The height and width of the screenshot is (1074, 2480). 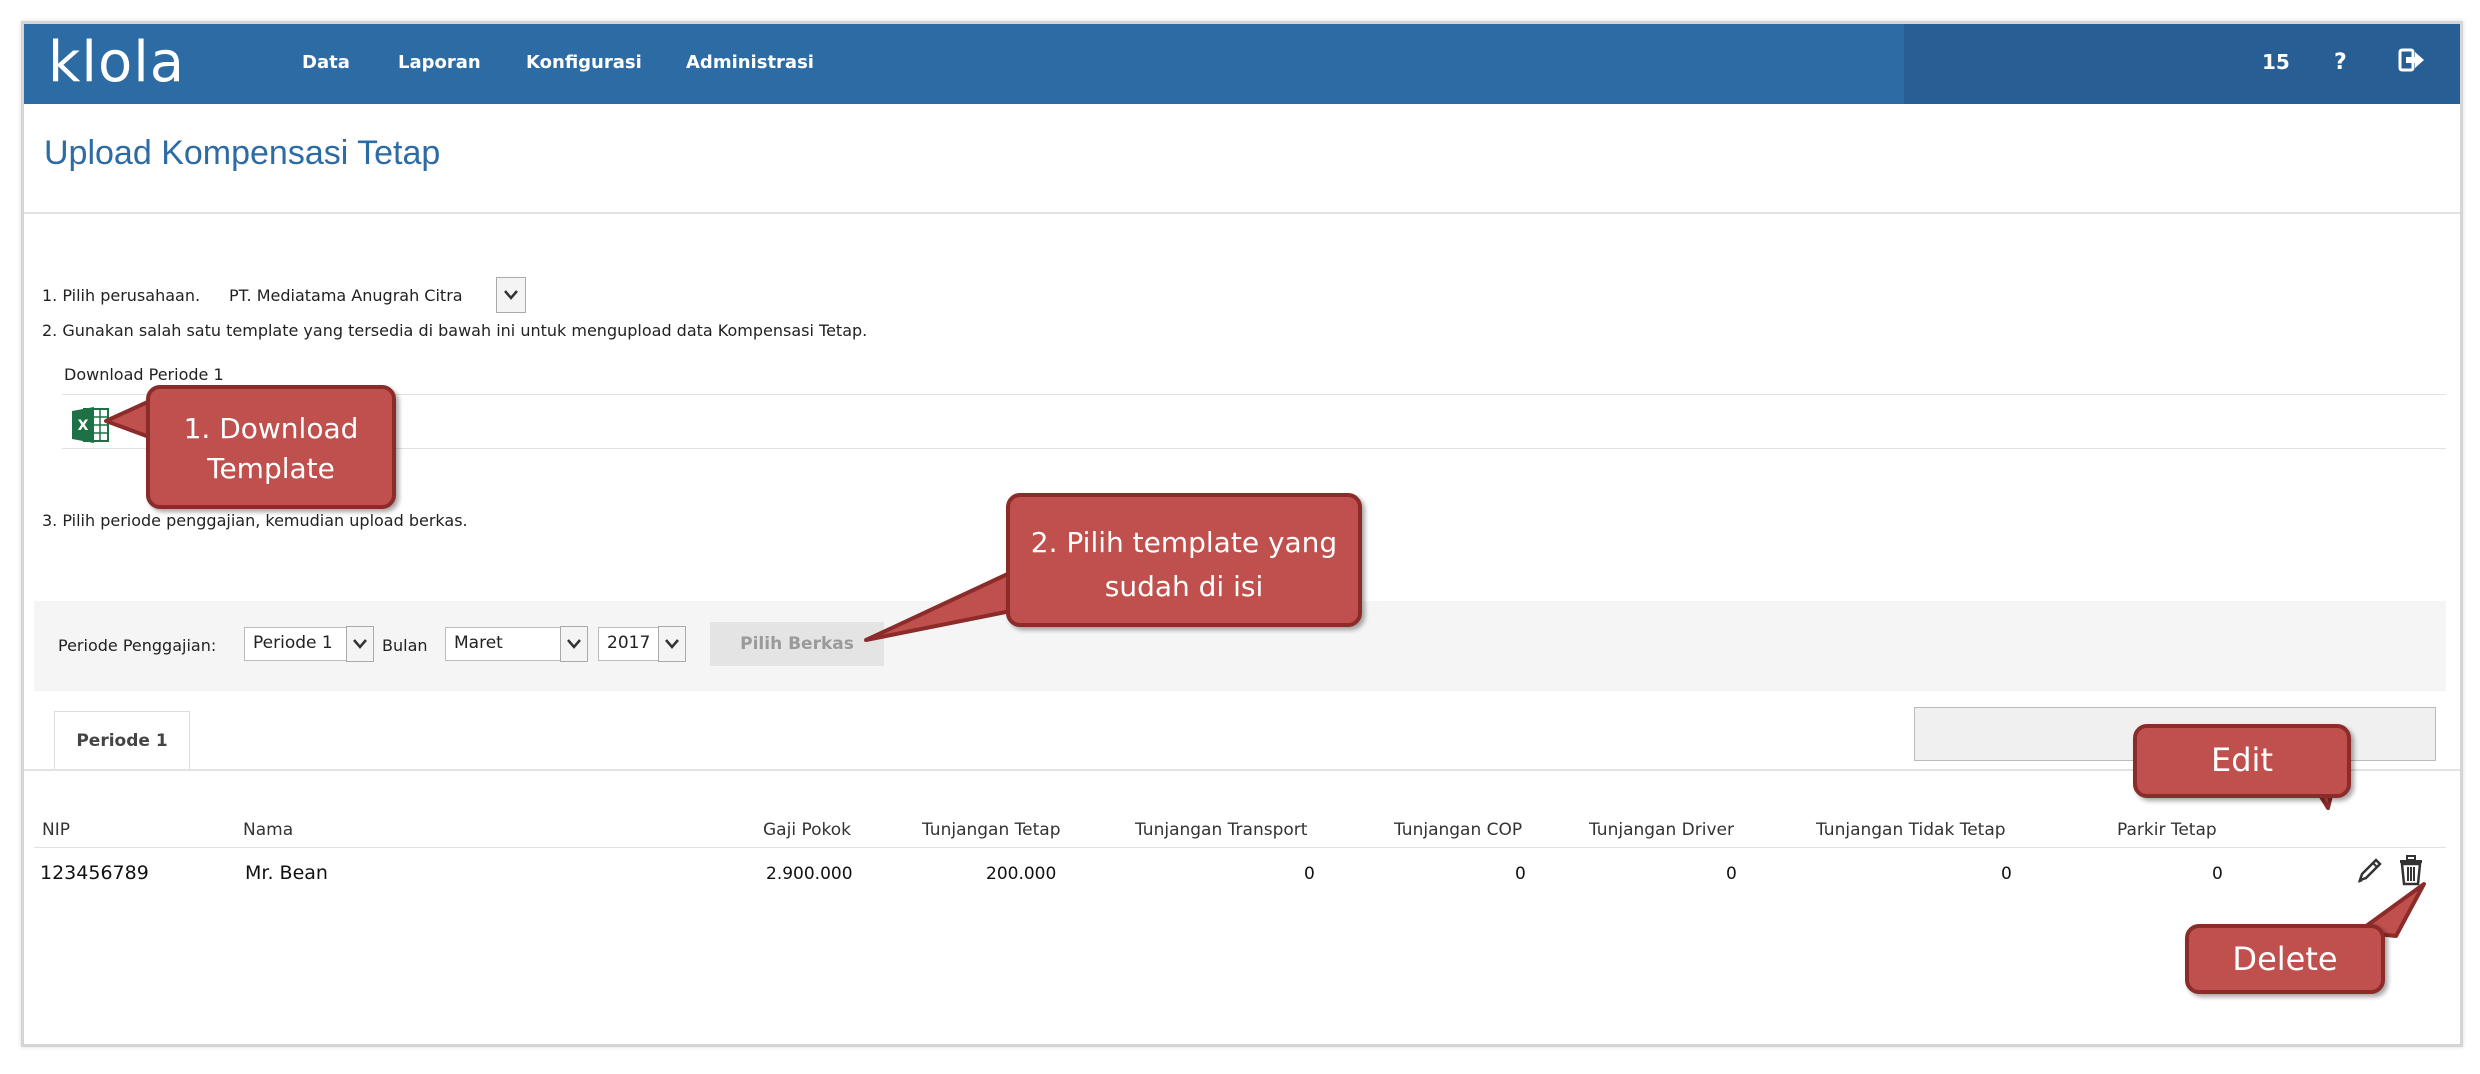 I want to click on cell-nama: Mr. Bean, so click(x=286, y=873).